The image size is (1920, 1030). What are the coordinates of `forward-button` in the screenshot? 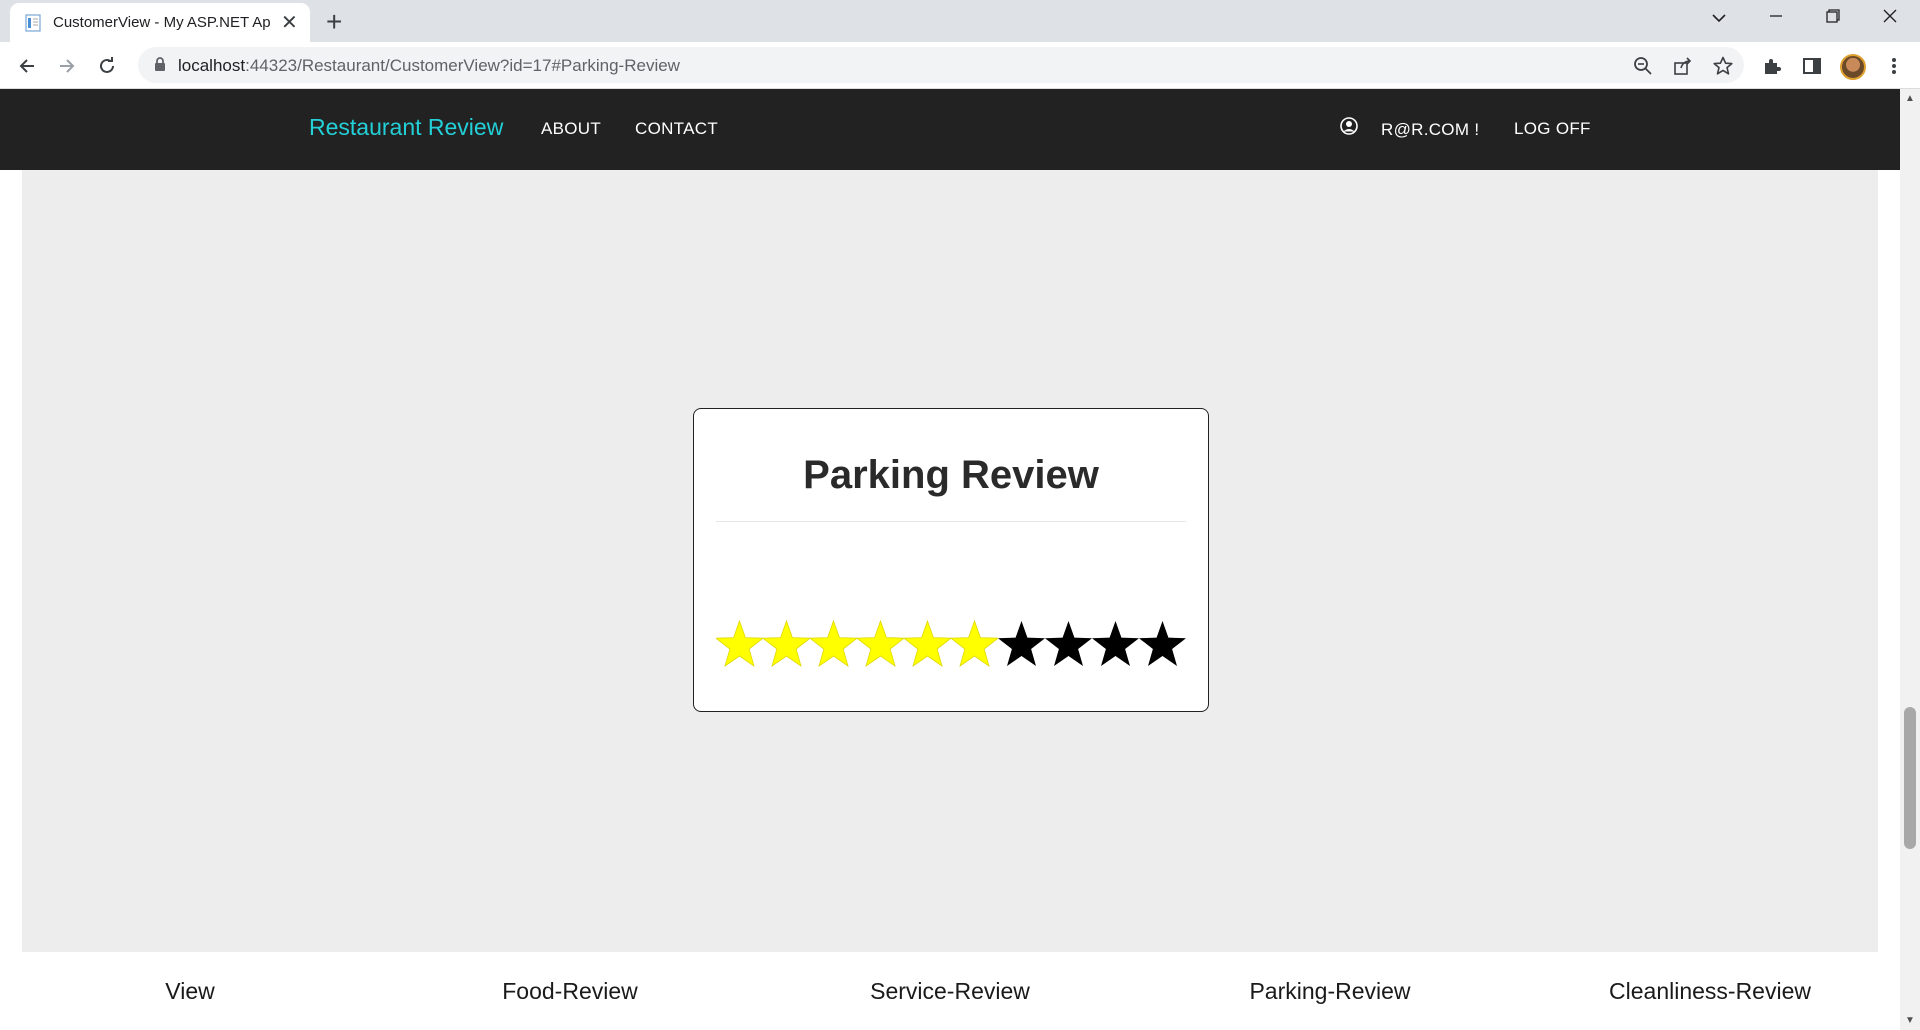 It's located at (67, 66).